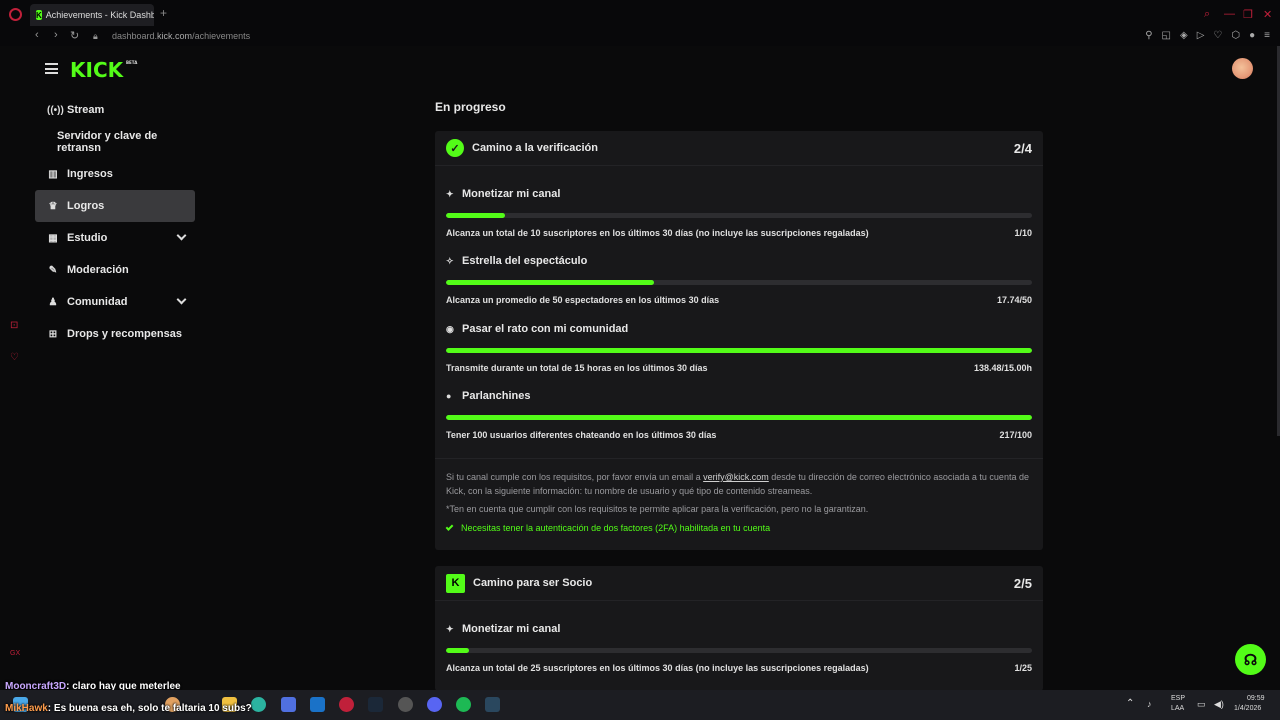 Image resolution: width=1280 pixels, height=720 pixels. Describe the element at coordinates (55, 110) in the screenshot. I see `broadcast-icon: ((•))` at that location.